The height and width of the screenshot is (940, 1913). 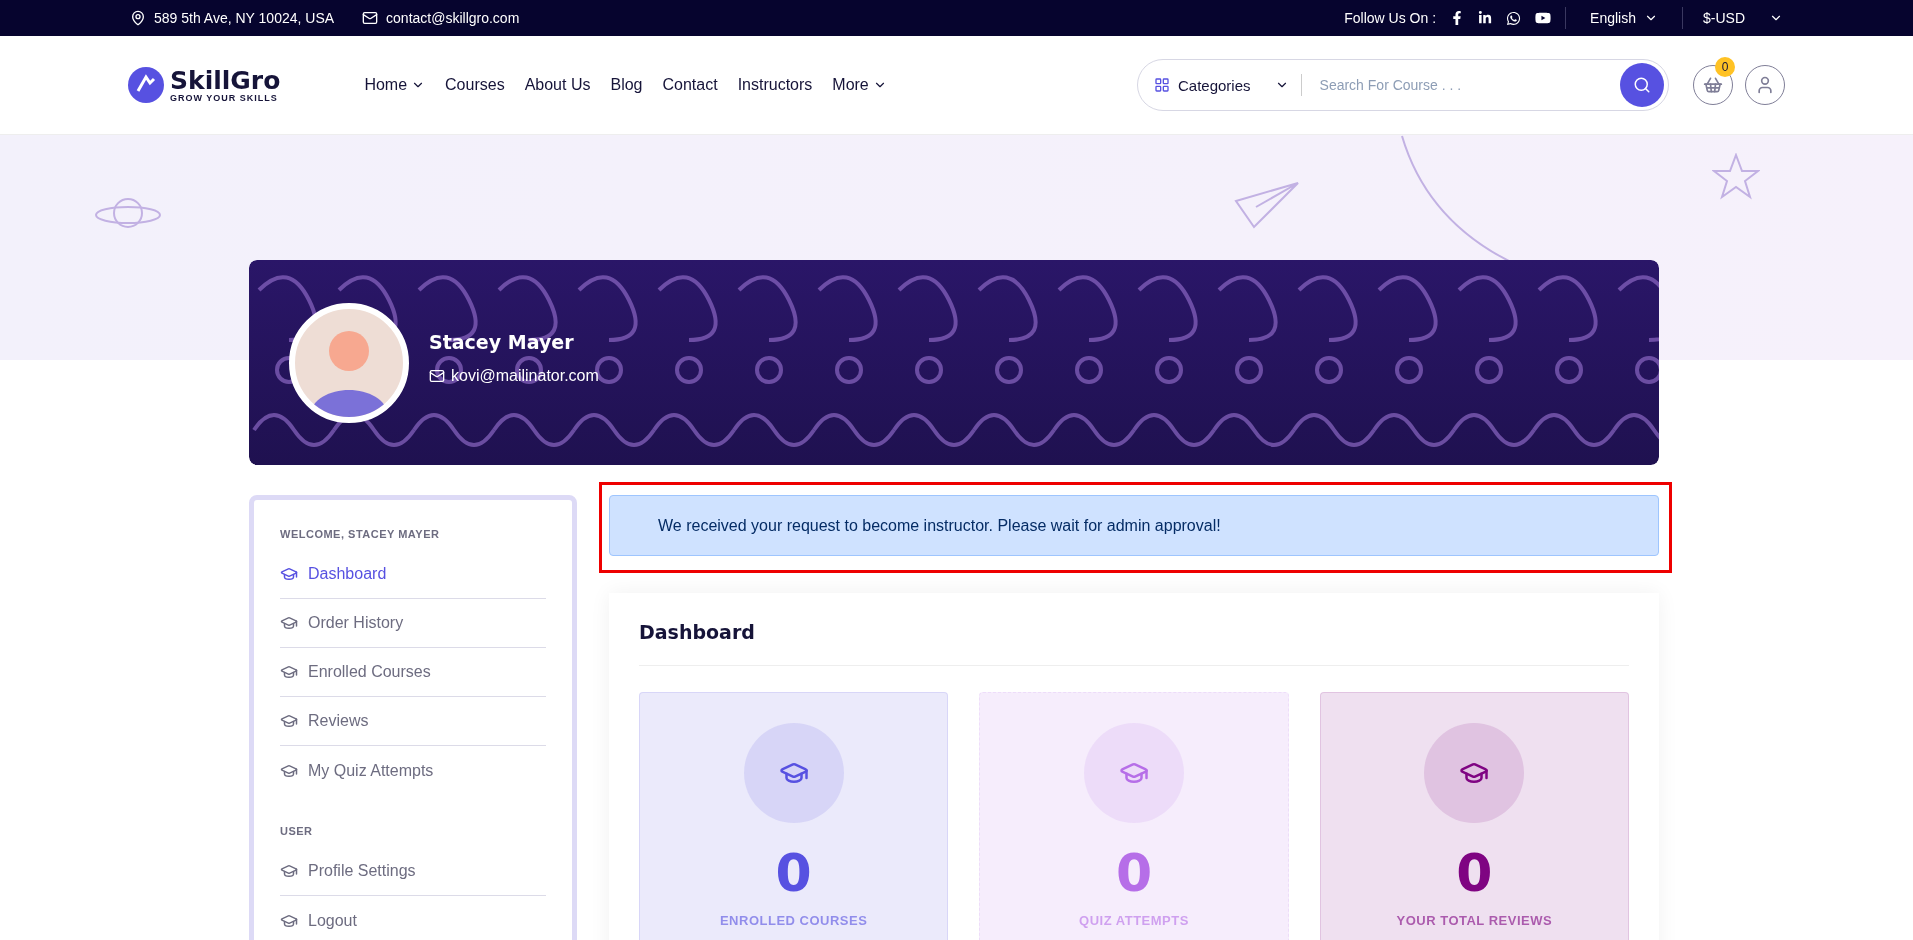 I want to click on grid-icon, so click(x=1162, y=85).